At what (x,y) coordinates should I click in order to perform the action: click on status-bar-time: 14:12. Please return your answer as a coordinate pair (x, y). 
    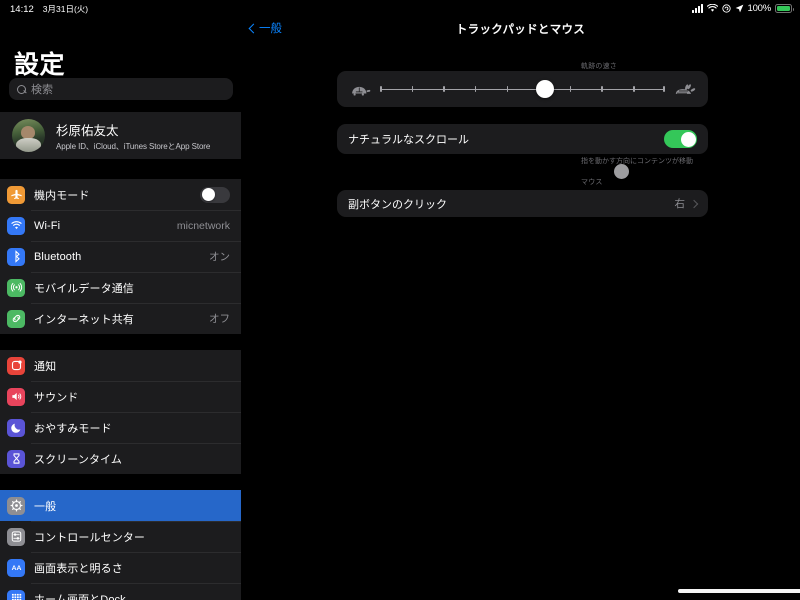
    Looking at the image, I should click on (22, 9).